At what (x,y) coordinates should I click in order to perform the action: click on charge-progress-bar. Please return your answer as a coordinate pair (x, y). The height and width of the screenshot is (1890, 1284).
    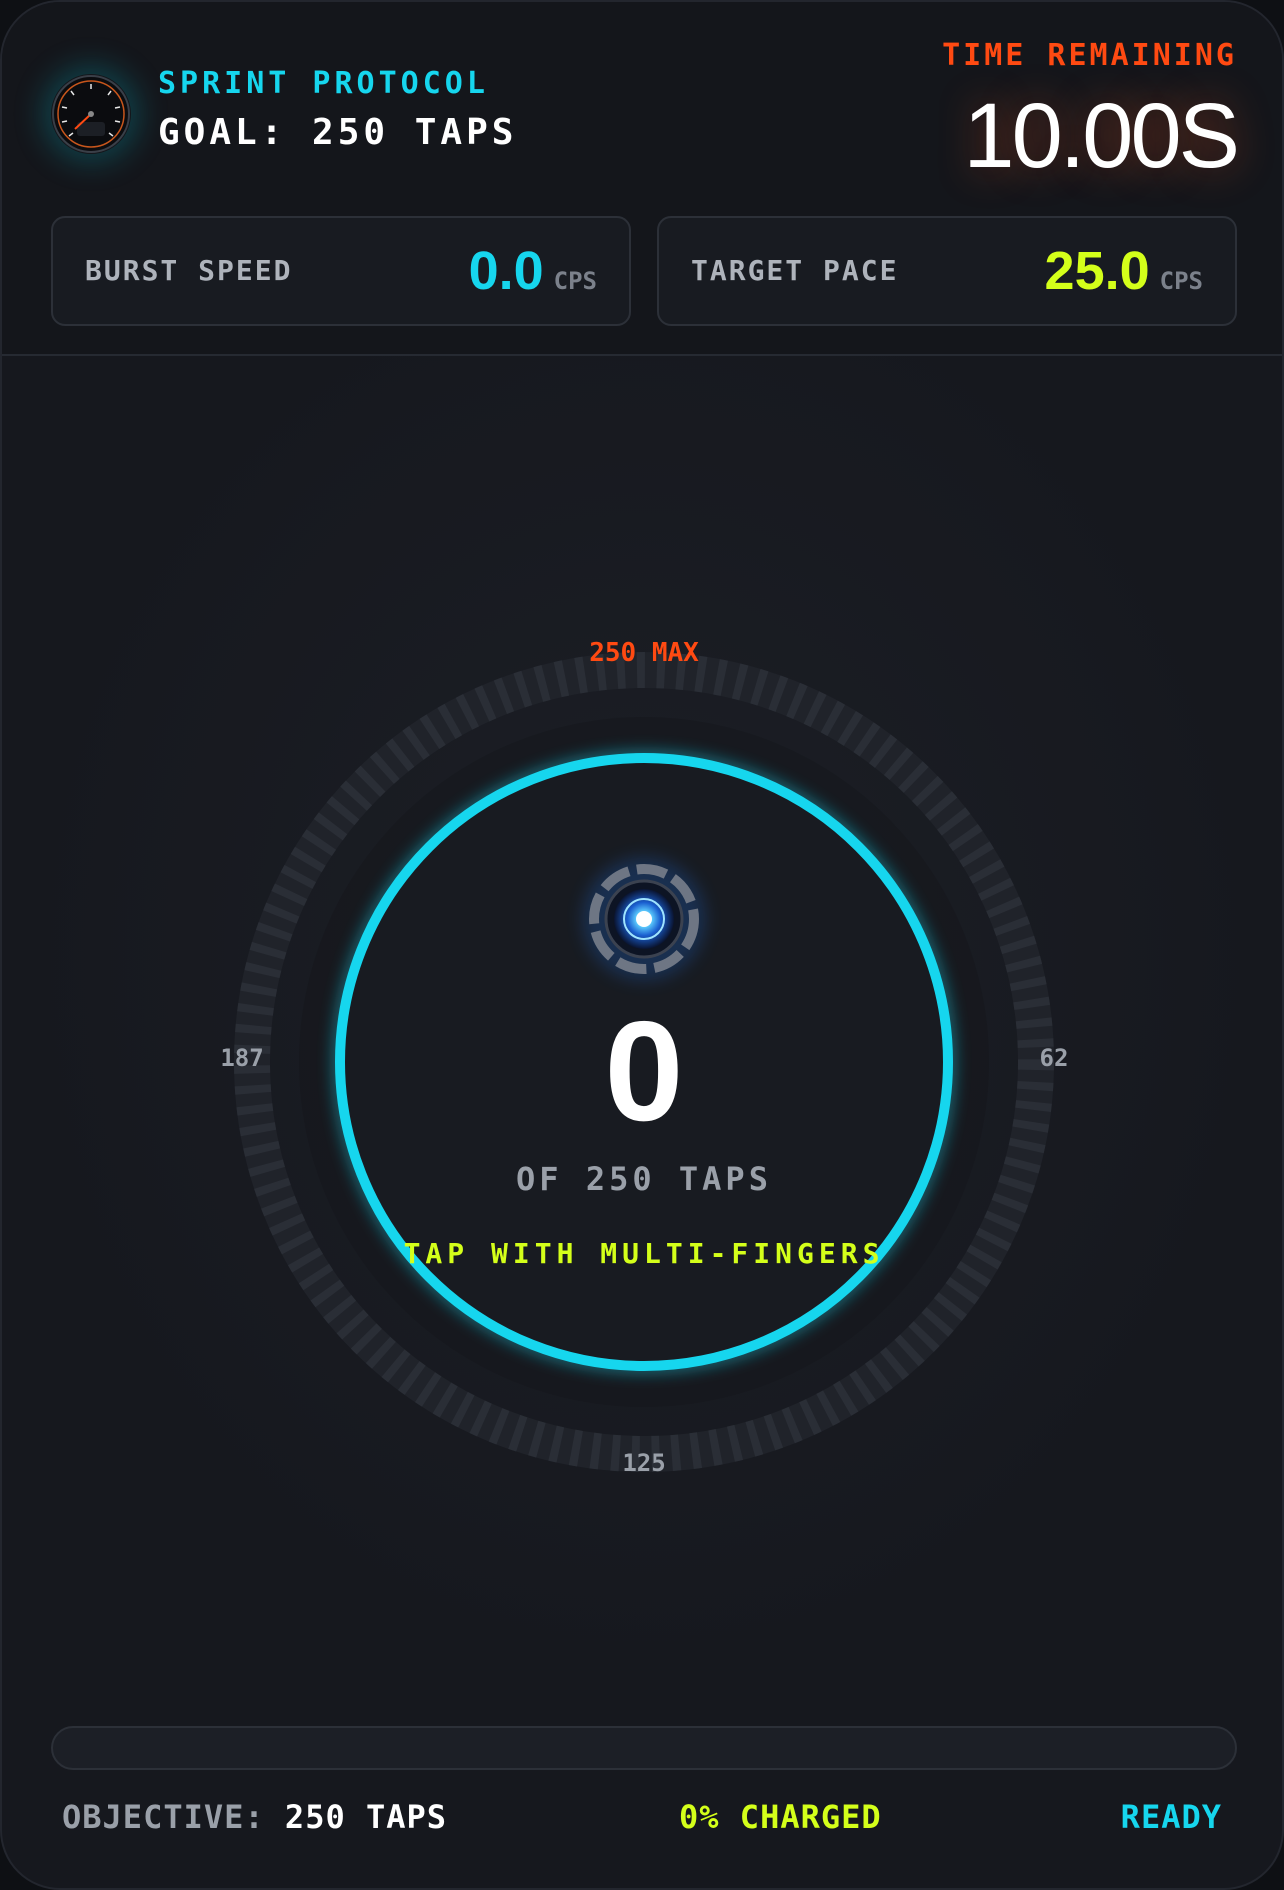
    Looking at the image, I should click on (644, 1748).